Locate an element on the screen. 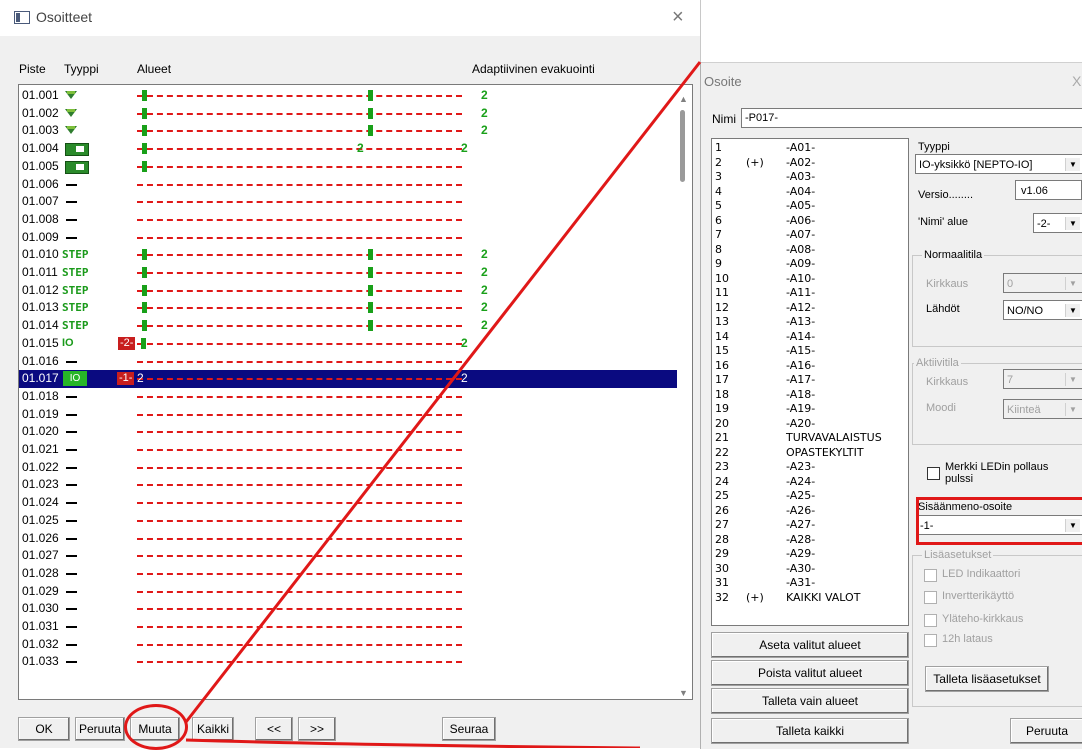  list-item: 21 TURVAVALAISTUS is located at coordinates (810, 438).